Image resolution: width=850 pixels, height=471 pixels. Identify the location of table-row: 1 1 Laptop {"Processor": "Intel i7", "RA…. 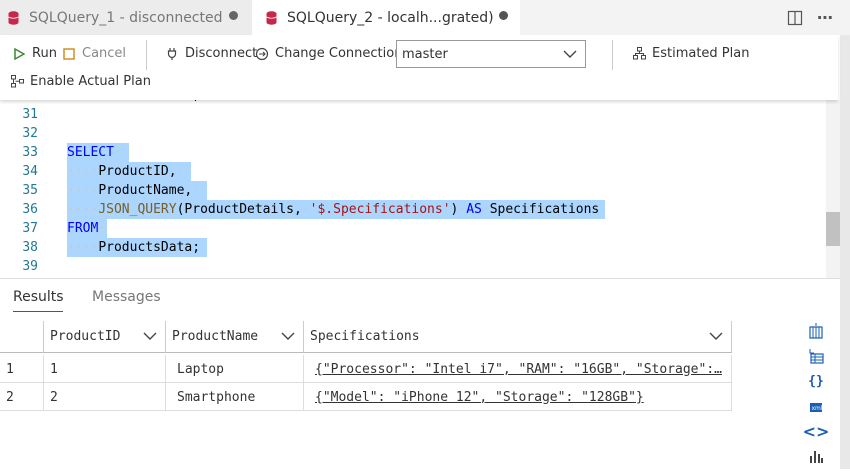
(366, 369).